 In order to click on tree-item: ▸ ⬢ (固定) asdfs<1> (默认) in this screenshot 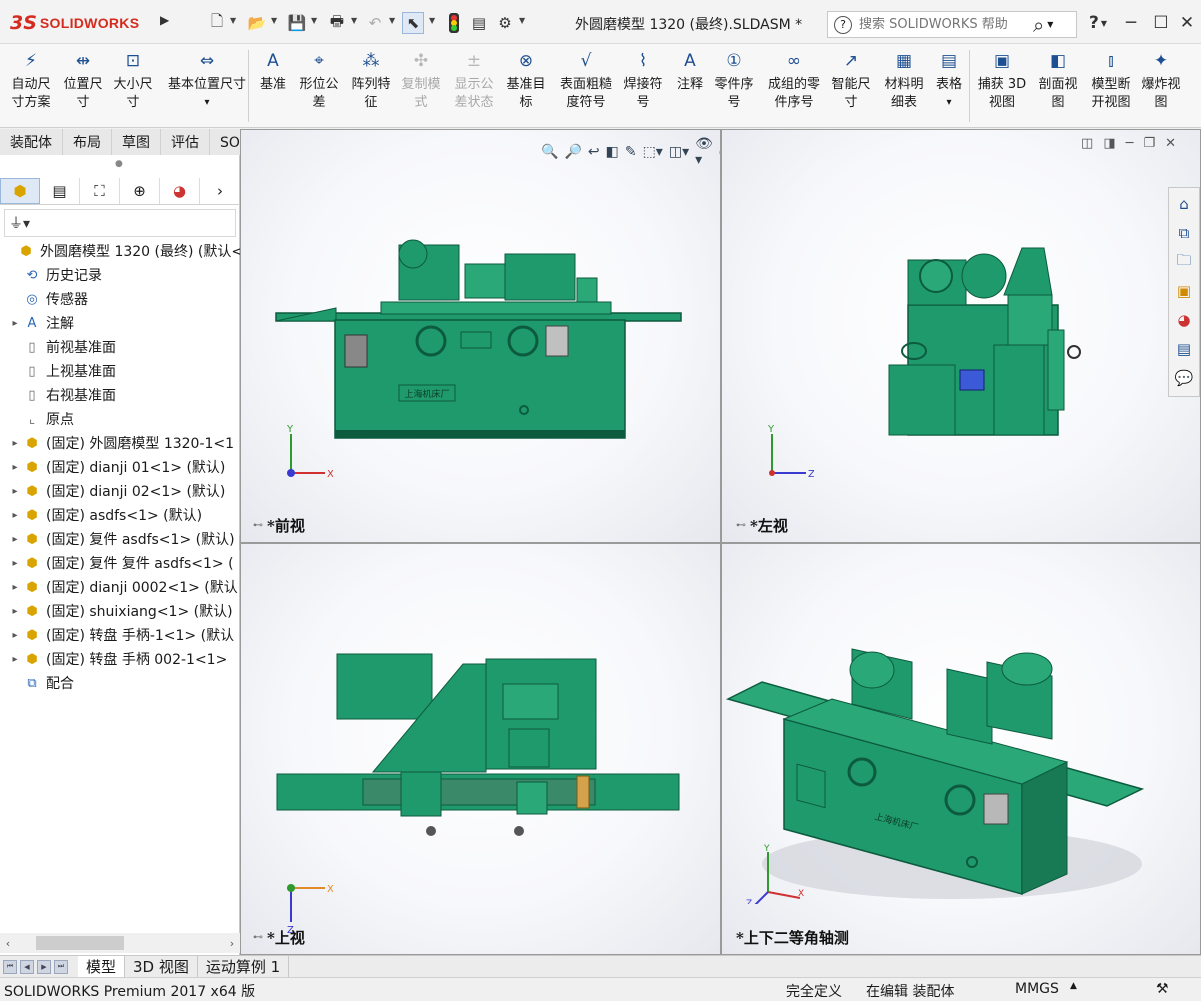, I will do `click(120, 515)`.